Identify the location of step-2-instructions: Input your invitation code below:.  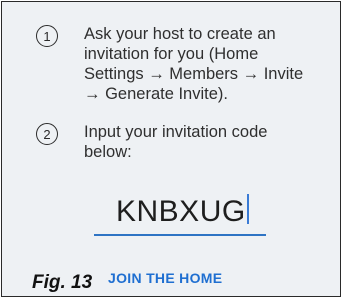
(195, 142).